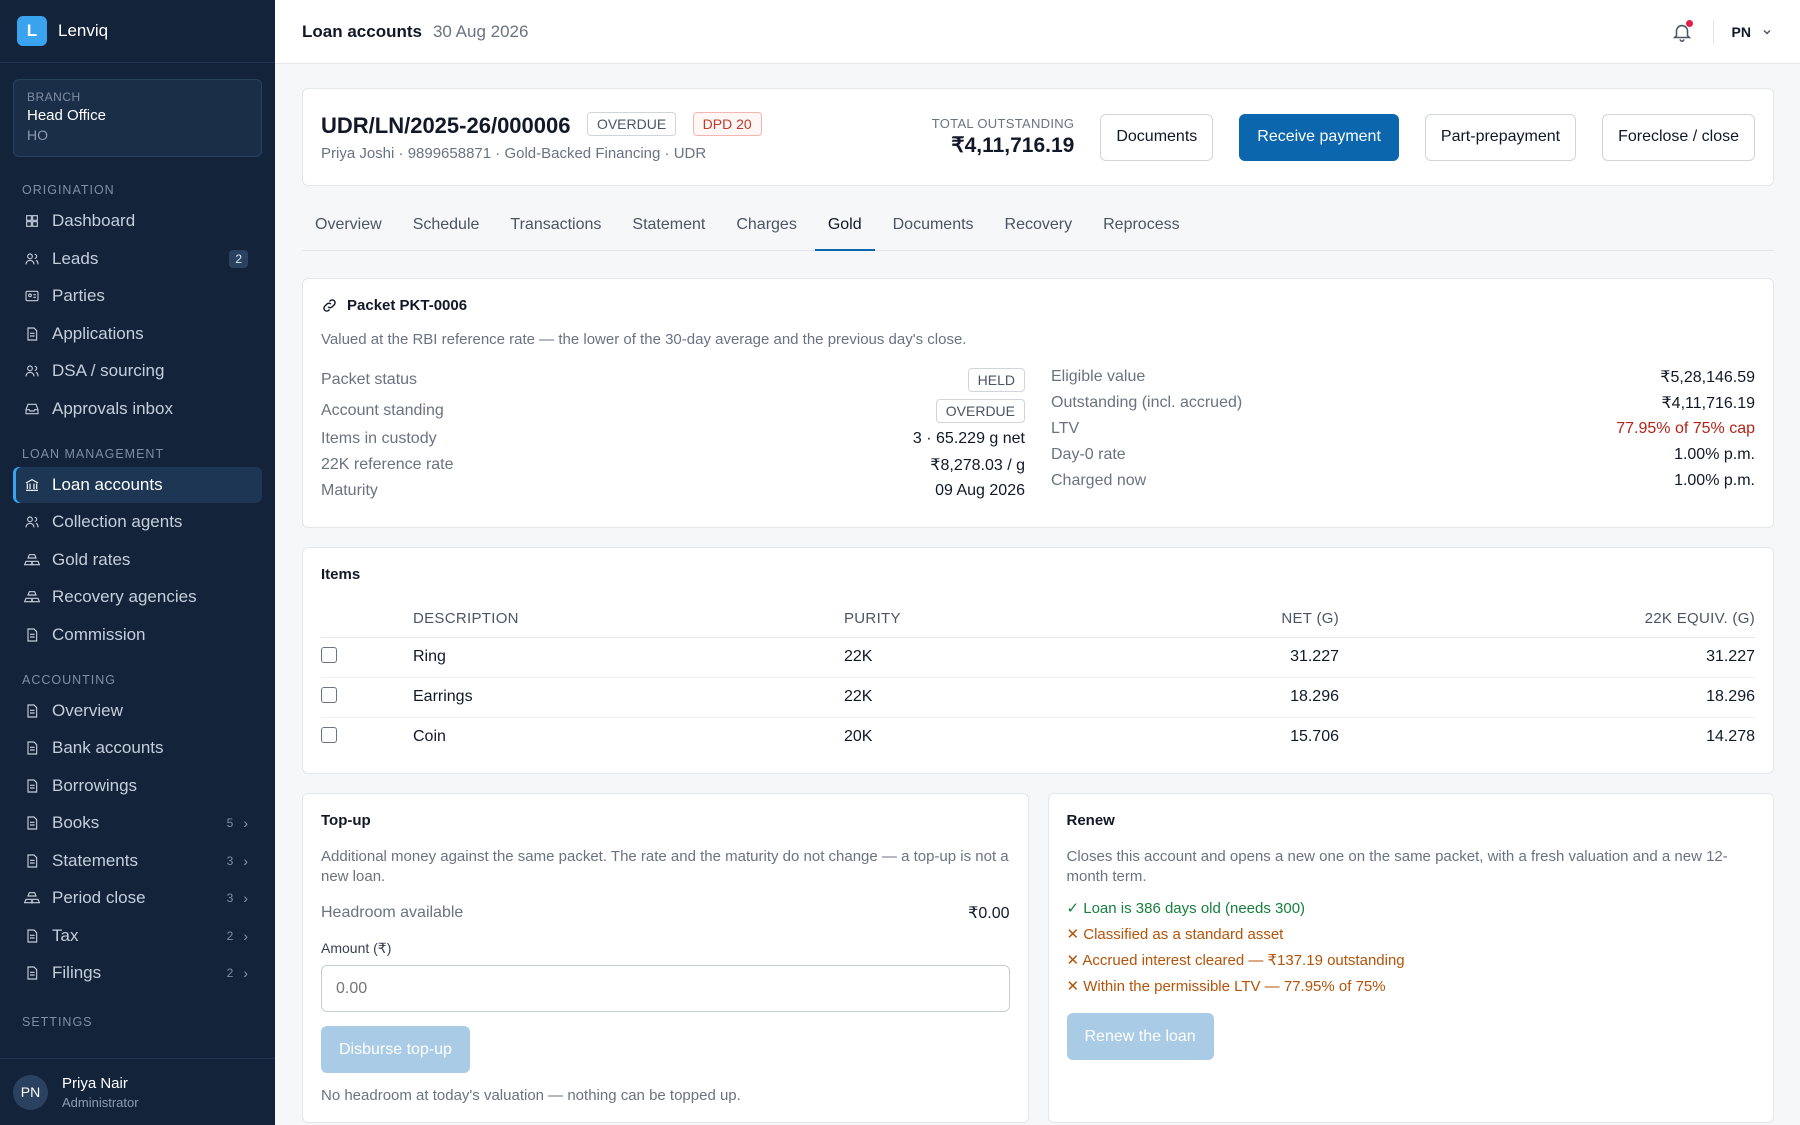 Image resolution: width=1800 pixels, height=1125 pixels. I want to click on sidebar-item-leads: Leads 2, so click(137, 259).